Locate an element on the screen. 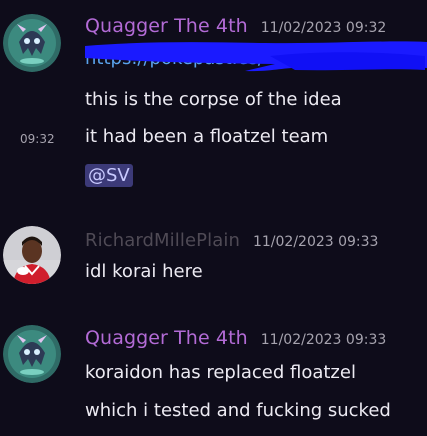 This screenshot has height=436, width=427. message-timestamp: 11/02/2023 09:32 is located at coordinates (324, 28).